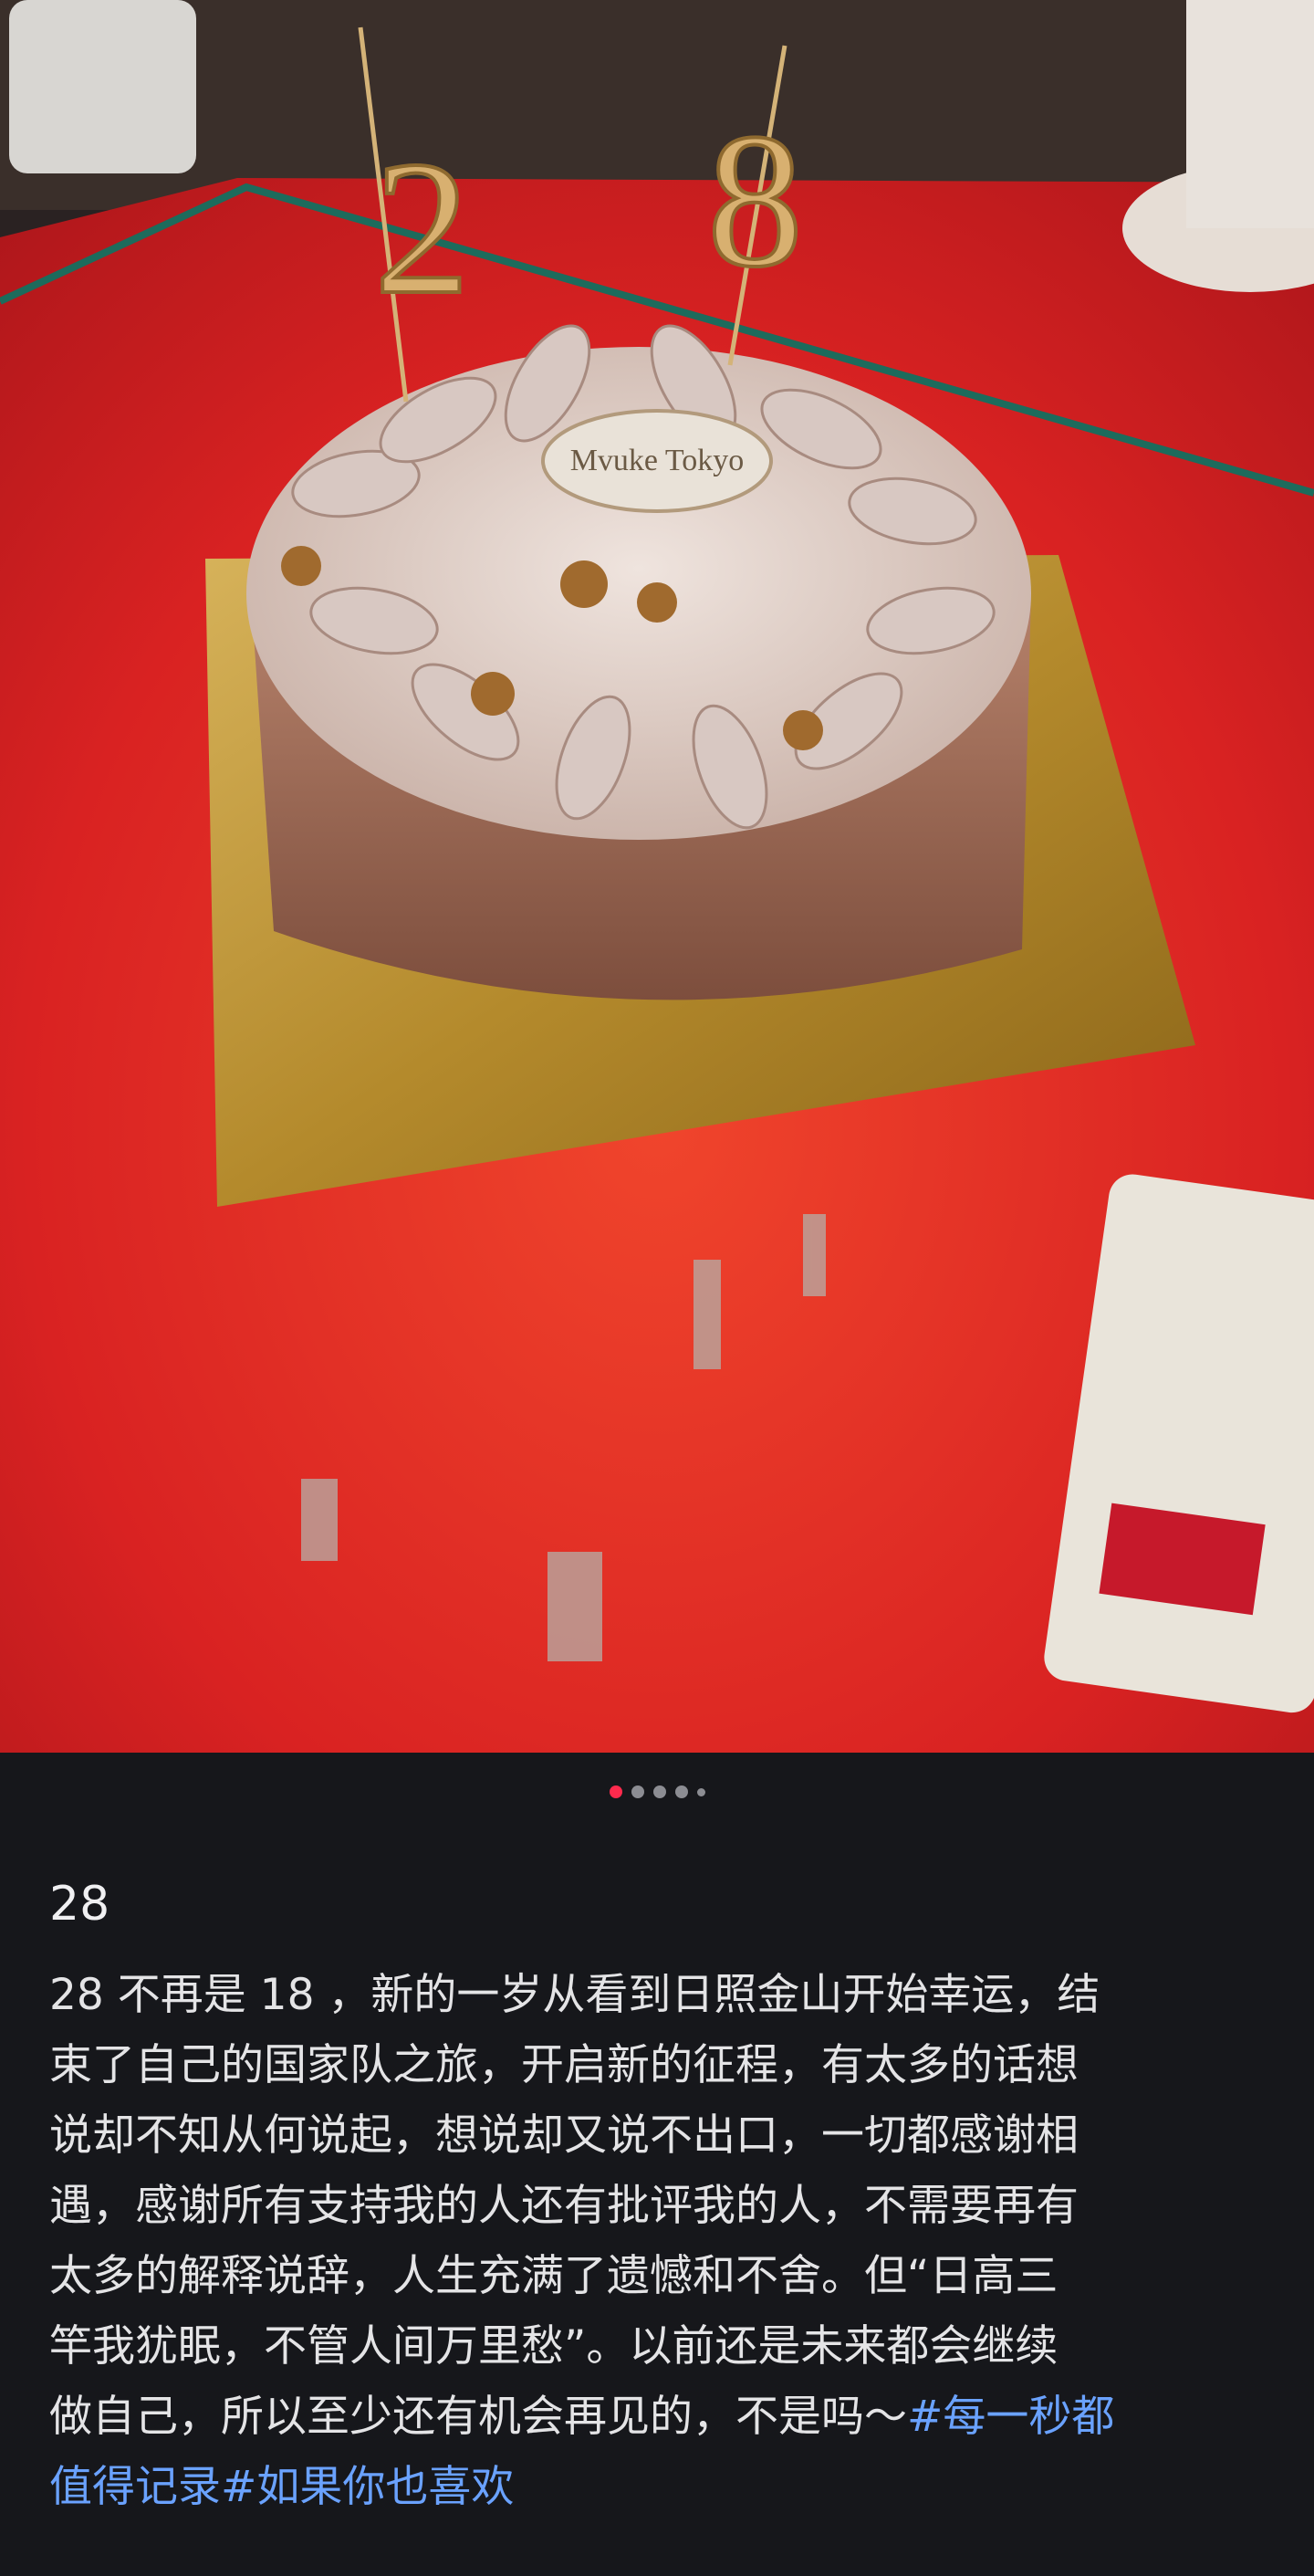 The height and width of the screenshot is (2576, 1314). Describe the element at coordinates (657, 461) in the screenshot. I see `cake-plaque-text: Mvuke Tokyo` at that location.